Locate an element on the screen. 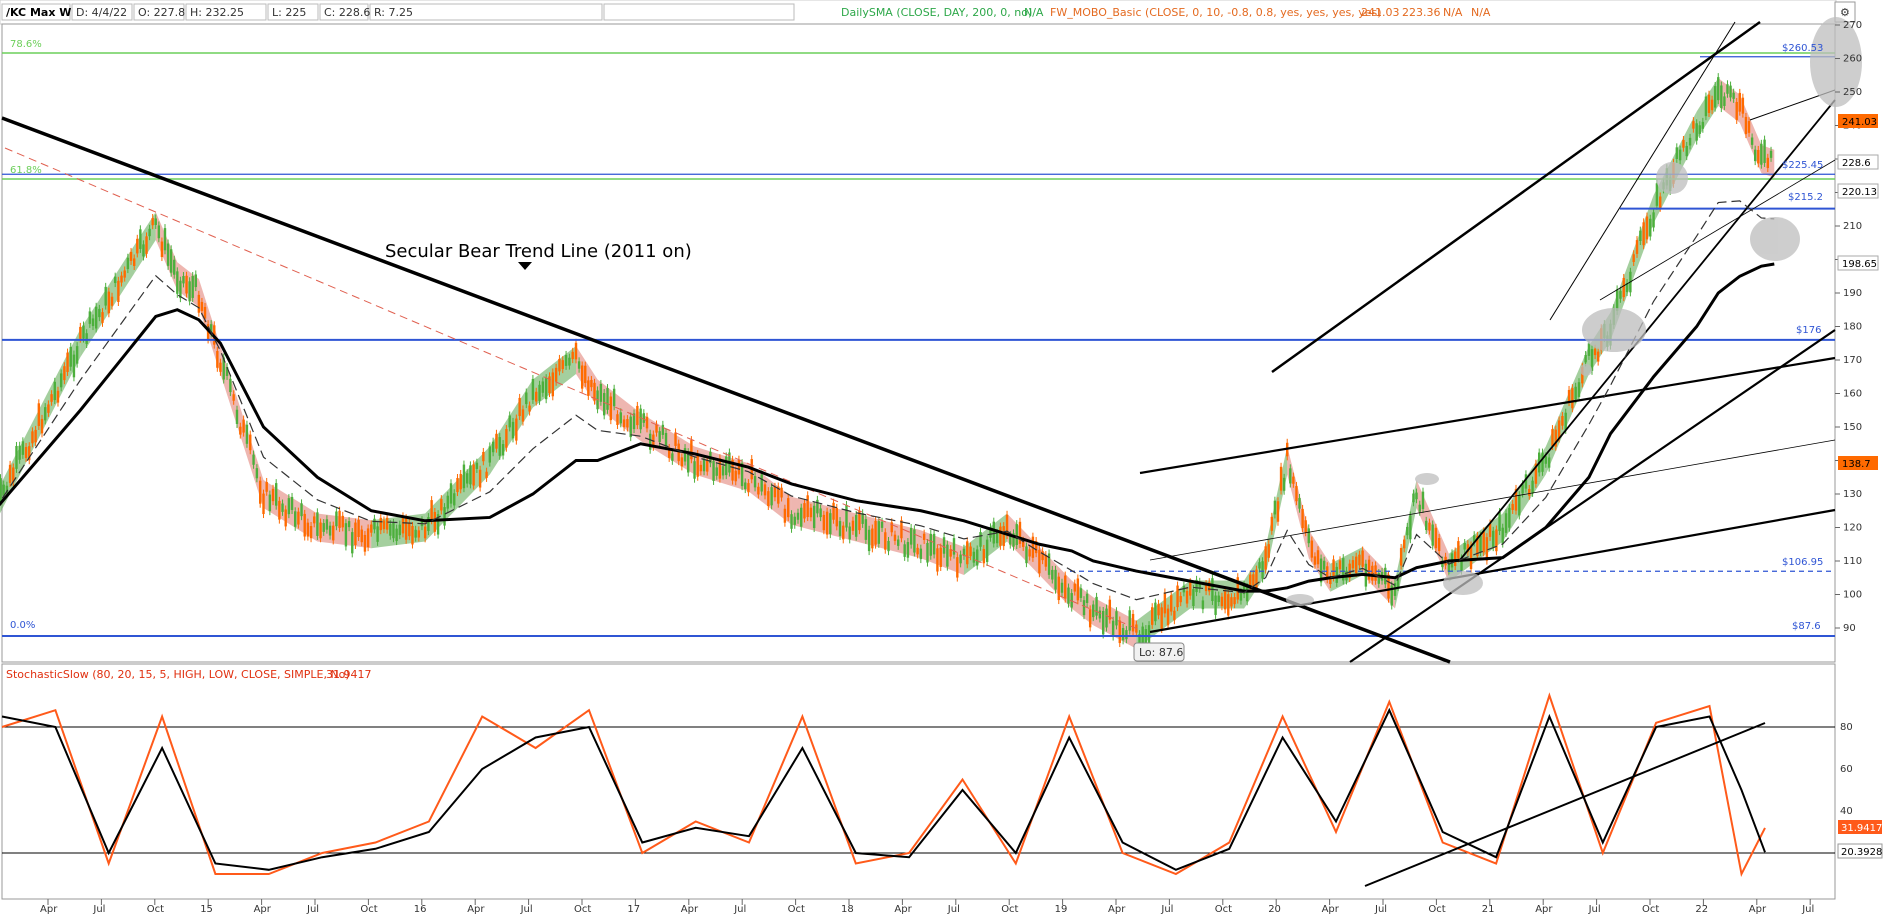  stoch-badge-d: 20.3928 is located at coordinates (1861, 852).